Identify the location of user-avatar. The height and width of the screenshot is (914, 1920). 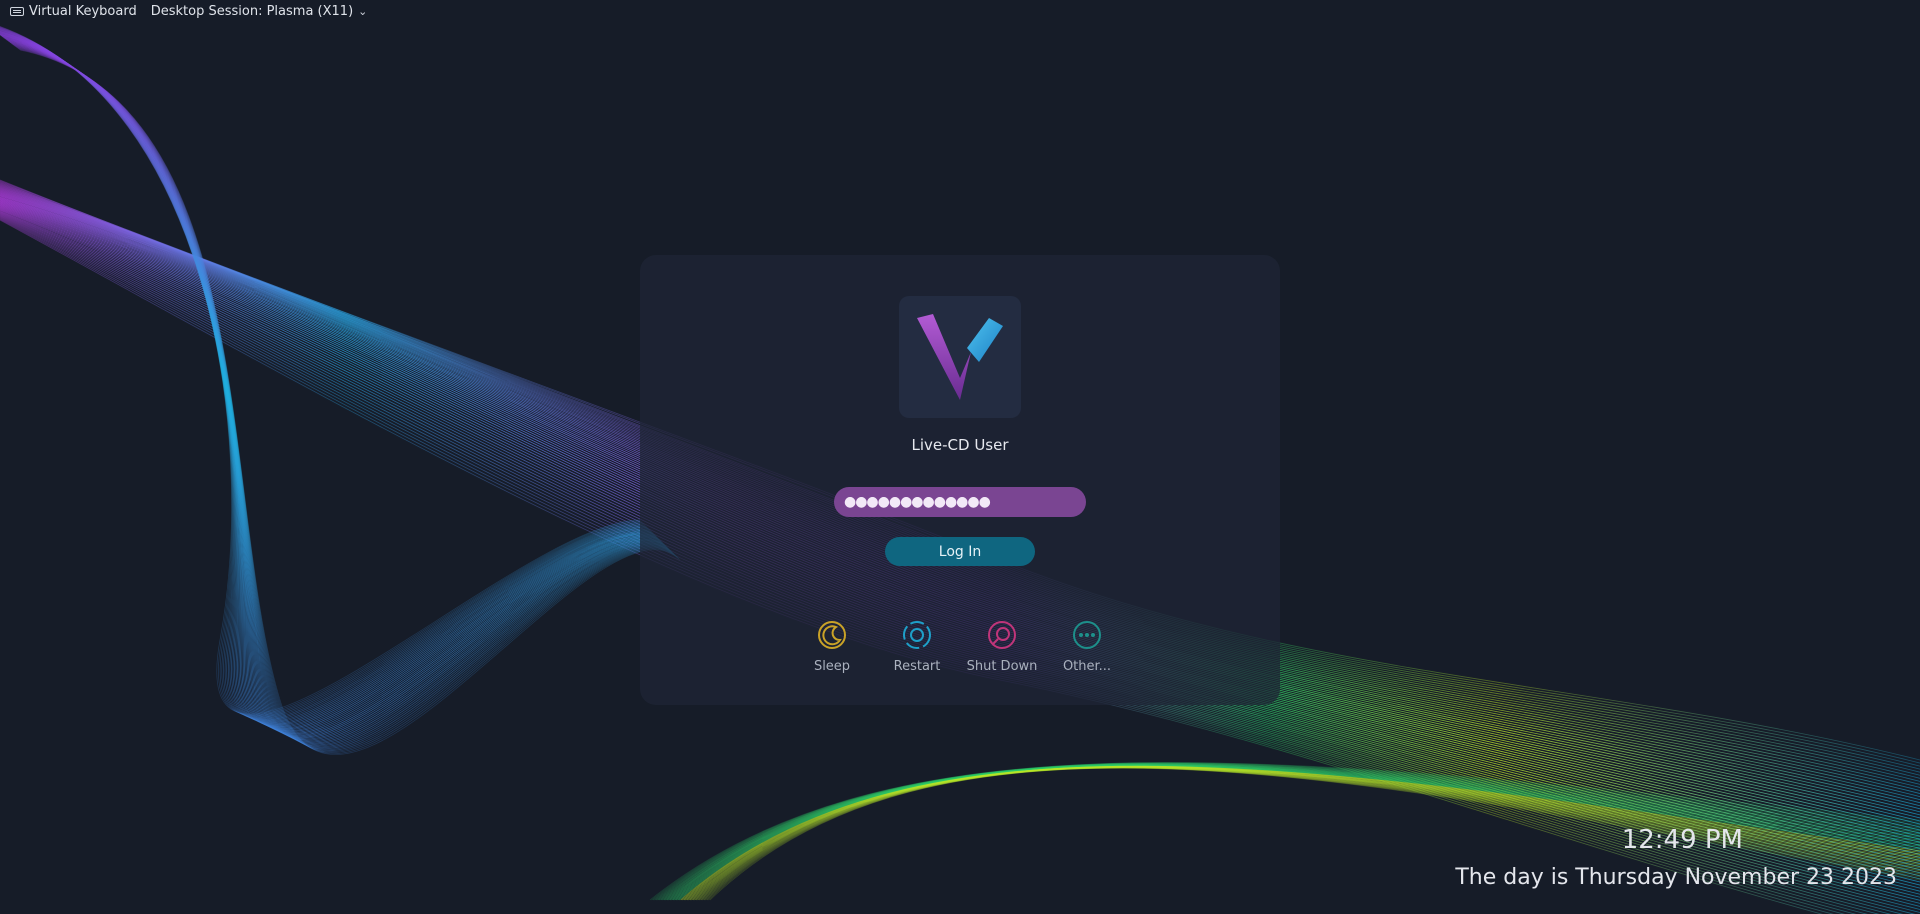
(960, 357).